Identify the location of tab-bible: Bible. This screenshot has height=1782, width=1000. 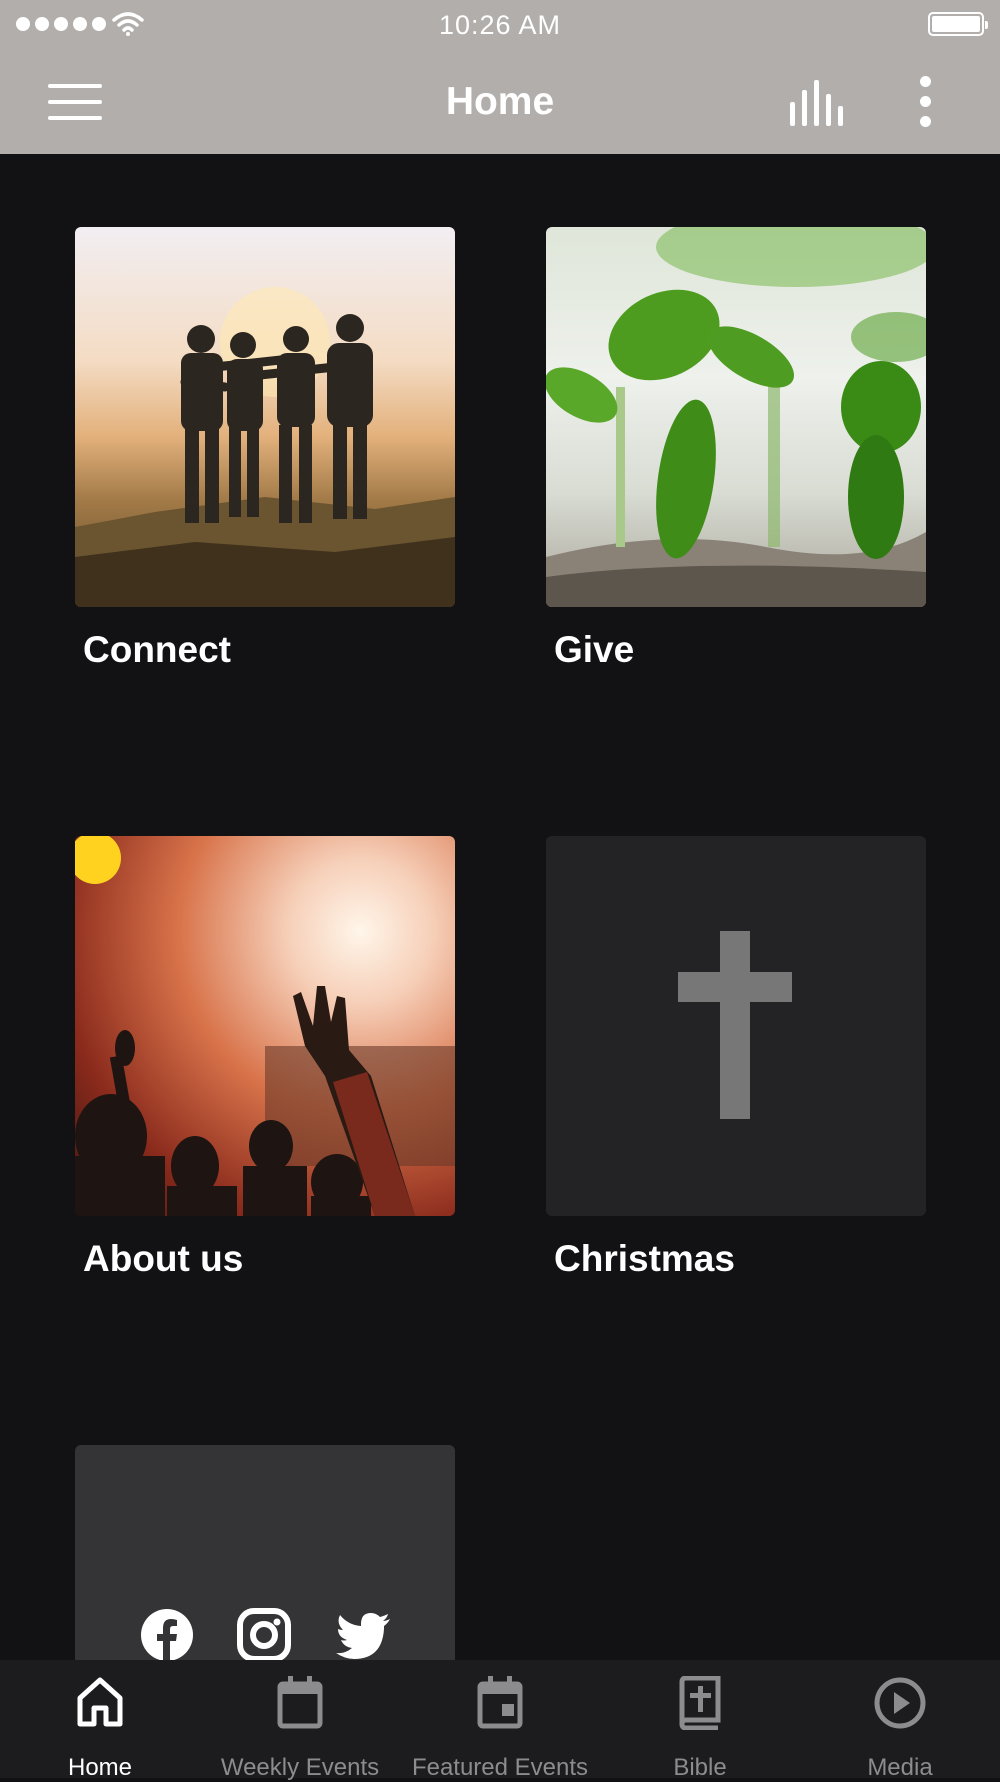
(700, 1720).